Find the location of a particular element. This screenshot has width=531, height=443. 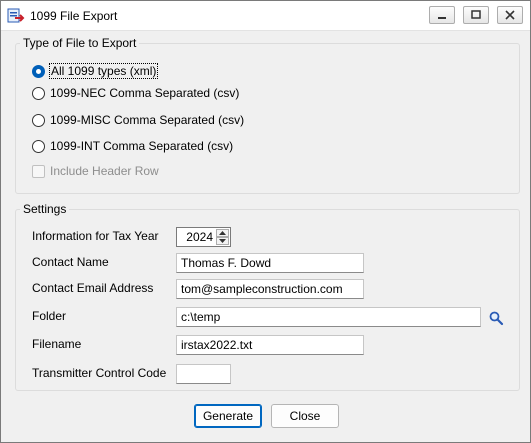

include-header-checkbox is located at coordinates (38, 171).